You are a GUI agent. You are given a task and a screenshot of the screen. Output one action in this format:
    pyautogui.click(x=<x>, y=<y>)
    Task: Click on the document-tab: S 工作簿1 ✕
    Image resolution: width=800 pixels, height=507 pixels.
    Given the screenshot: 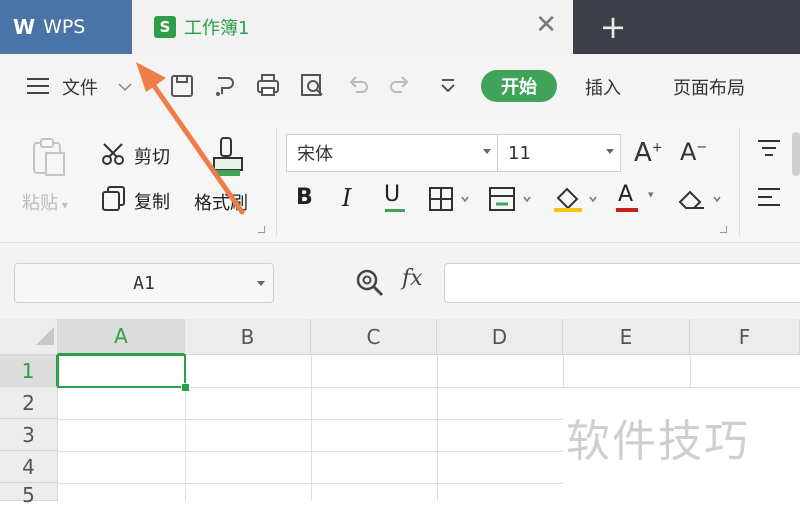 What is the action you would take?
    pyautogui.click(x=352, y=27)
    